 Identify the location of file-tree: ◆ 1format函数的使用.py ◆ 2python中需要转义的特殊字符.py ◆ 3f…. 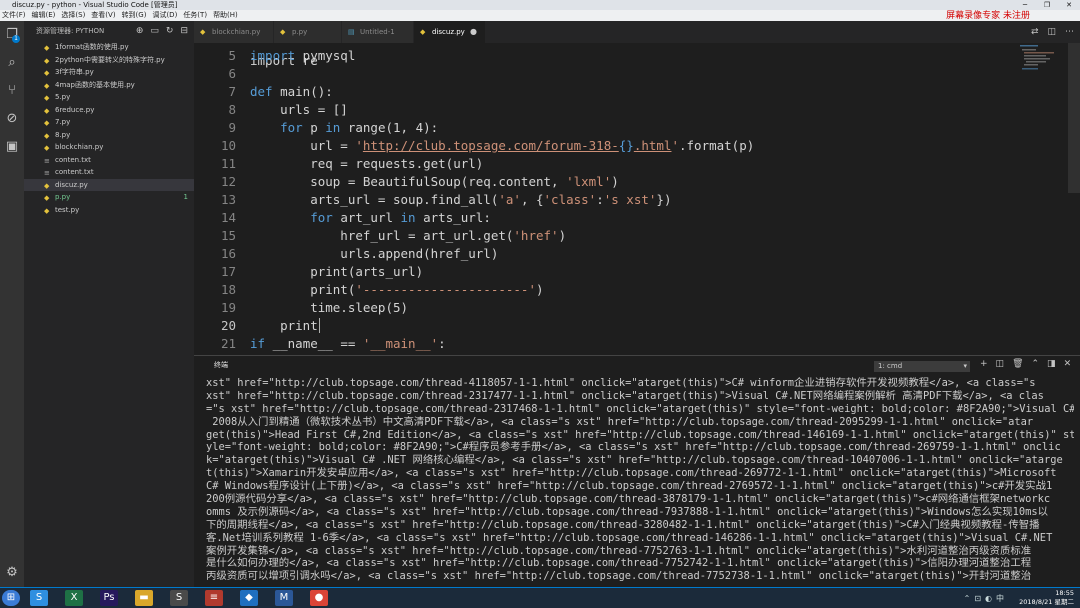
(109, 128).